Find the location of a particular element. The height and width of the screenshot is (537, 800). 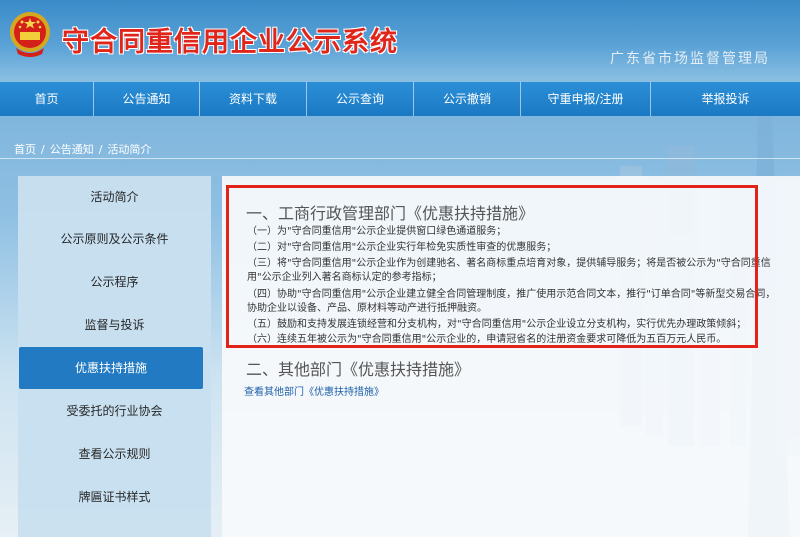

main-nav: 首页 公告通知 资料下载 公示查询 公示撤销 守重申报/注册 举报投诉 is located at coordinates (400, 99).